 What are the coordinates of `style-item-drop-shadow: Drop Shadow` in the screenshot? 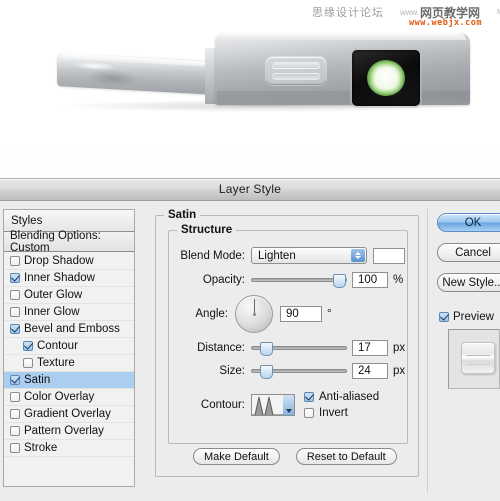 It's located at (69, 261).